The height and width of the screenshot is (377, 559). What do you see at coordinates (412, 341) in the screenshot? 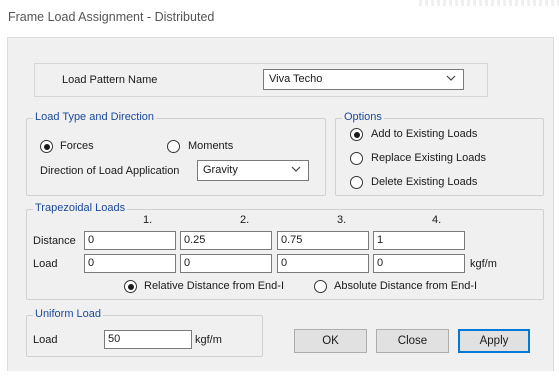
I see `close-button: Close` at bounding box center [412, 341].